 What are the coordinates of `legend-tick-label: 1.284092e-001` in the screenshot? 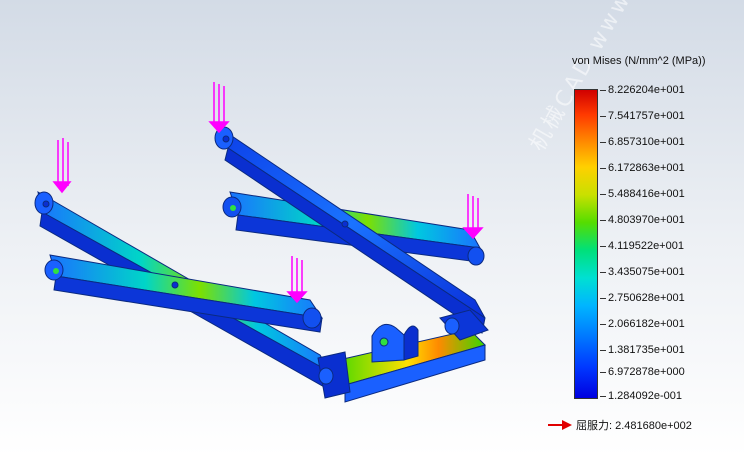 It's located at (645, 396).